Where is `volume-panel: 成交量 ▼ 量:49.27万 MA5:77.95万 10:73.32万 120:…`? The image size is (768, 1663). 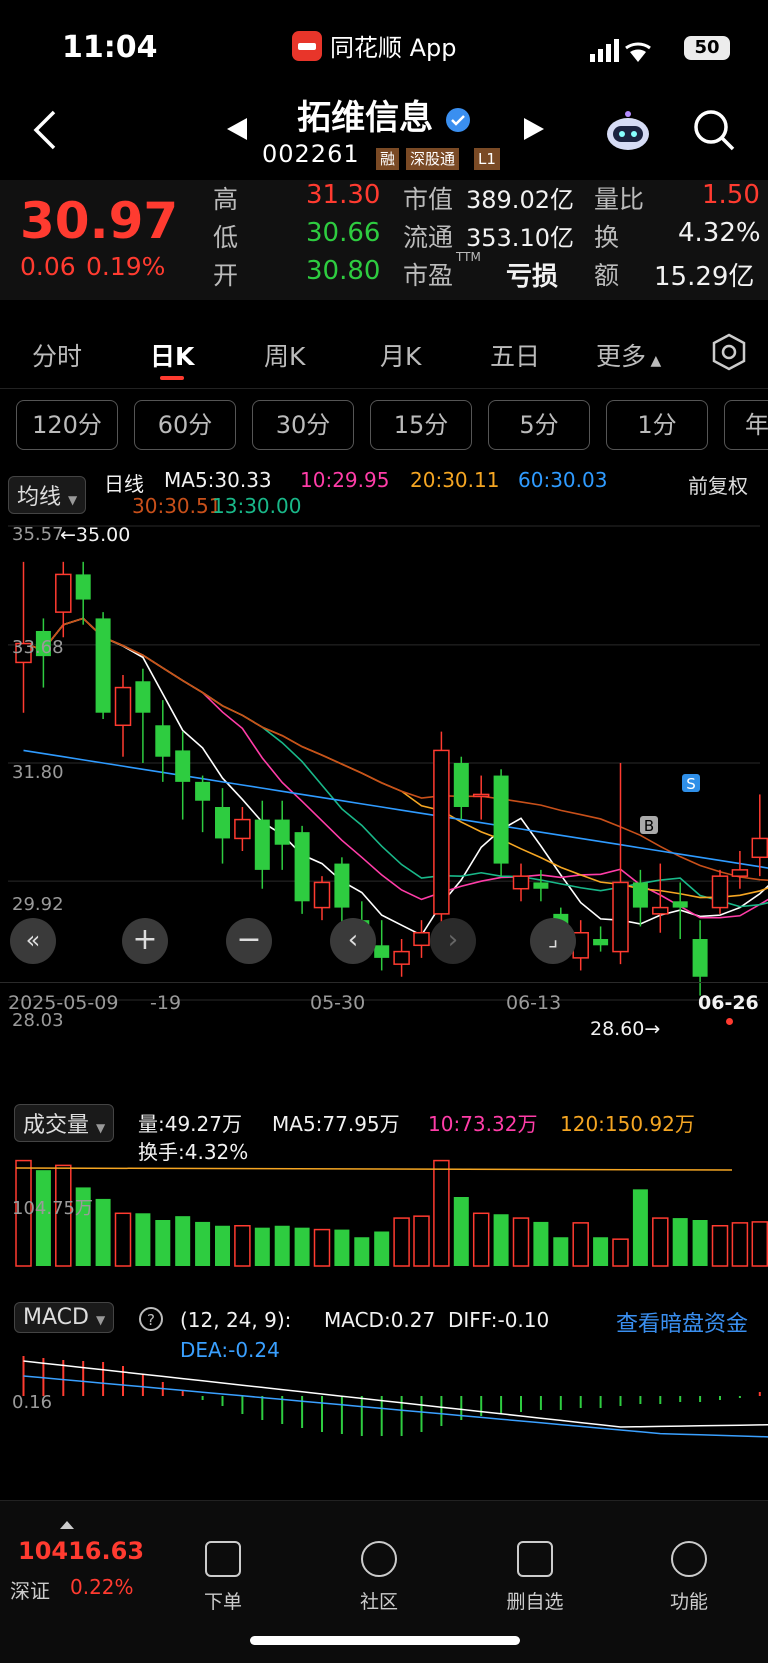 volume-panel: 成交量 ▼ 量:49.27万 MA5:77.95万 10:73.32万 120:… is located at coordinates (384, 1191).